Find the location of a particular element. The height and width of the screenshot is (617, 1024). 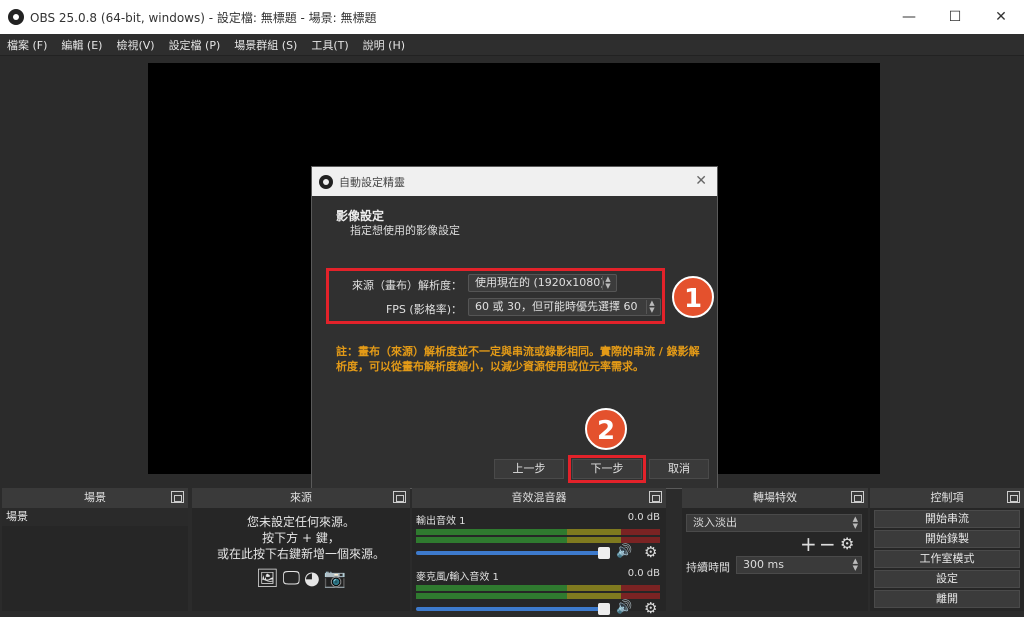

sources-empty-line3: 或在此按下右鍵新增一個來源。 is located at coordinates (300, 554).